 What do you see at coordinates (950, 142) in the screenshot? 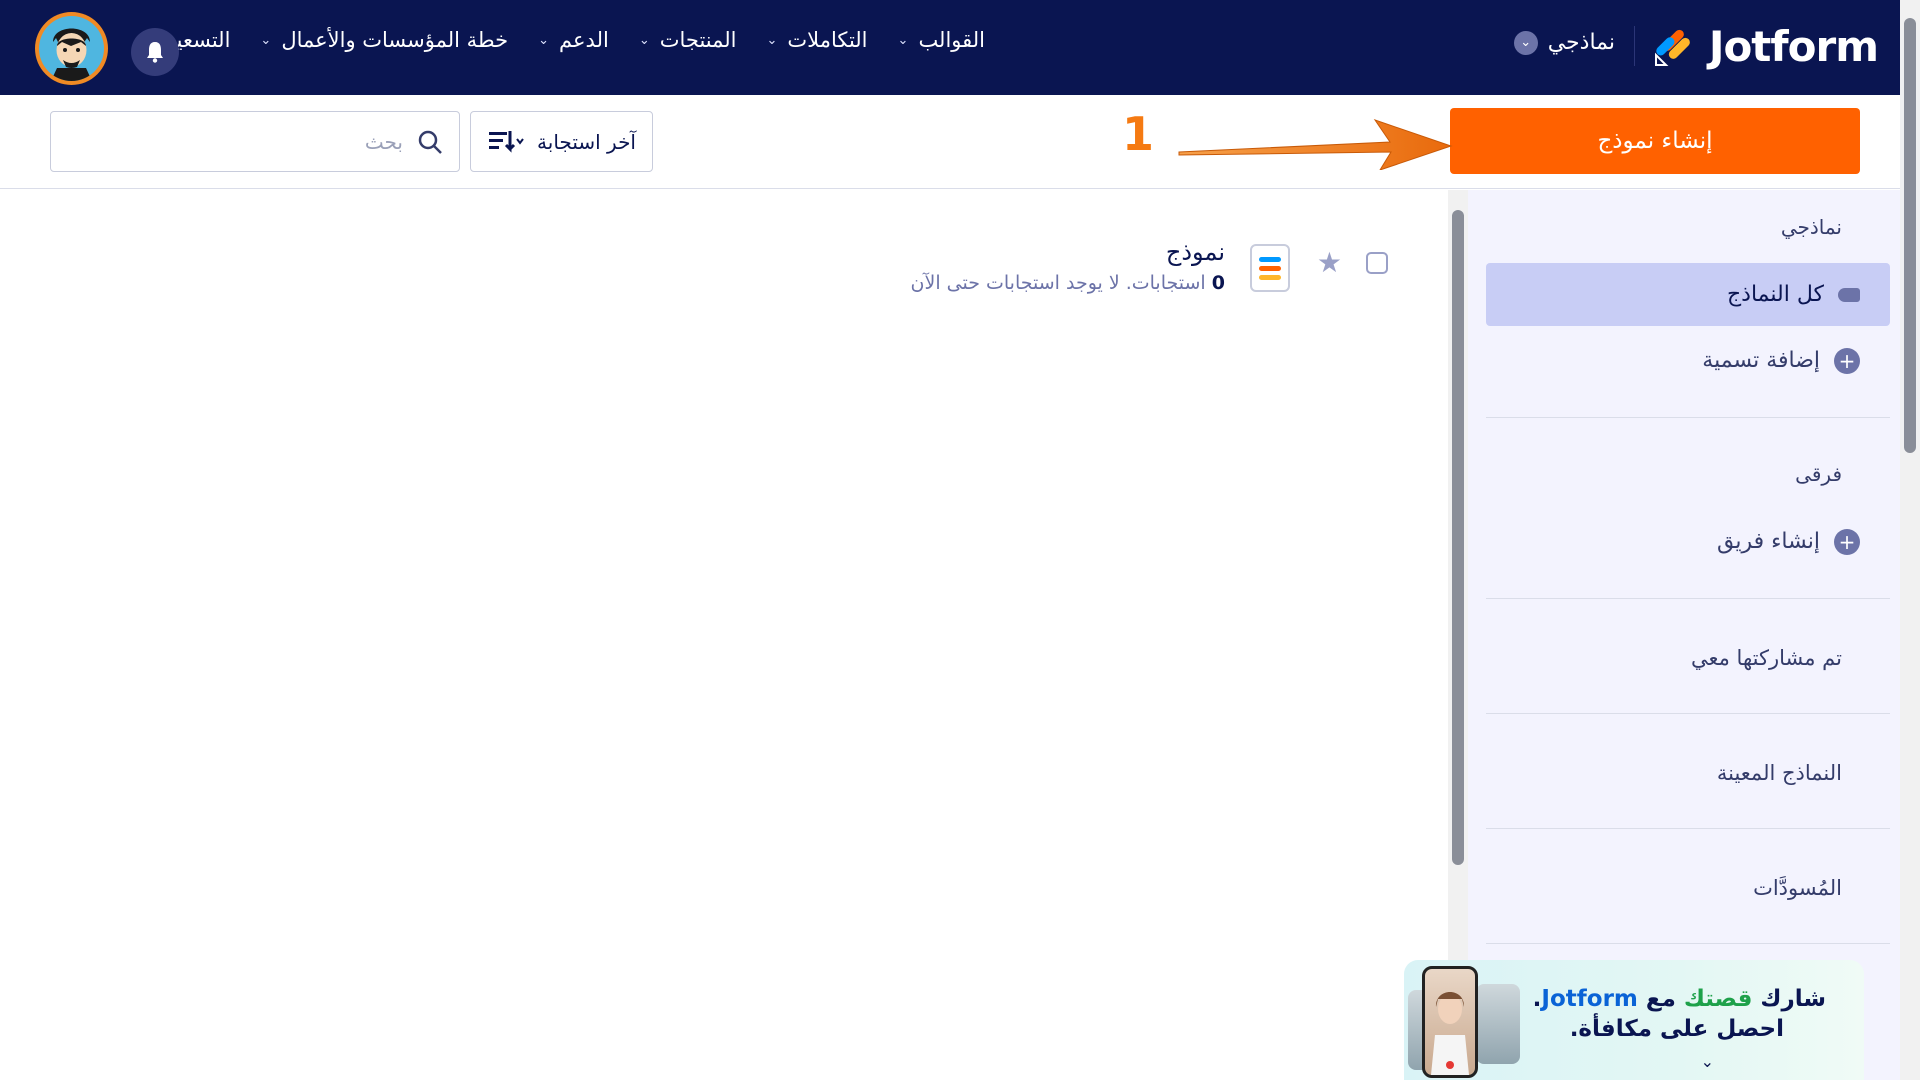
I see `toolbar: إنشاء نموذج 1 آخر استجابة` at bounding box center [950, 142].